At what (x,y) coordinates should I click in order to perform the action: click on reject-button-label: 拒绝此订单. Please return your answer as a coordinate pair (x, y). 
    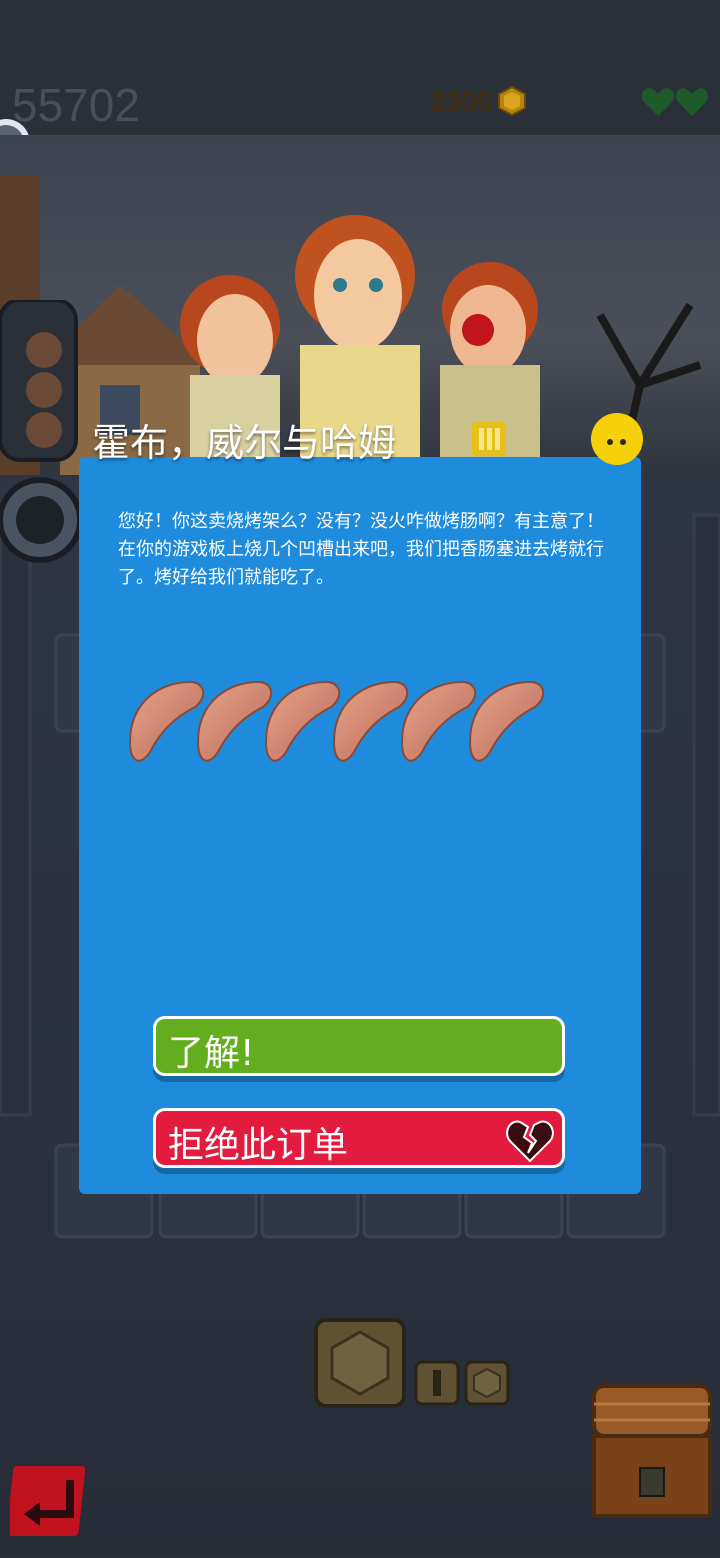
    Looking at the image, I should click on (258, 1145).